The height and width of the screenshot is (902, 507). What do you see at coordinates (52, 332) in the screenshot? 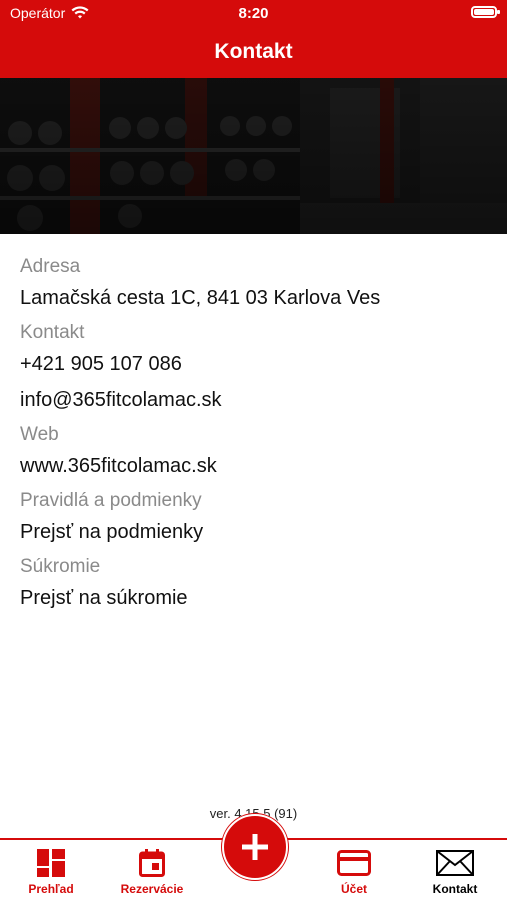
I see `contact-label: Kontakt` at bounding box center [52, 332].